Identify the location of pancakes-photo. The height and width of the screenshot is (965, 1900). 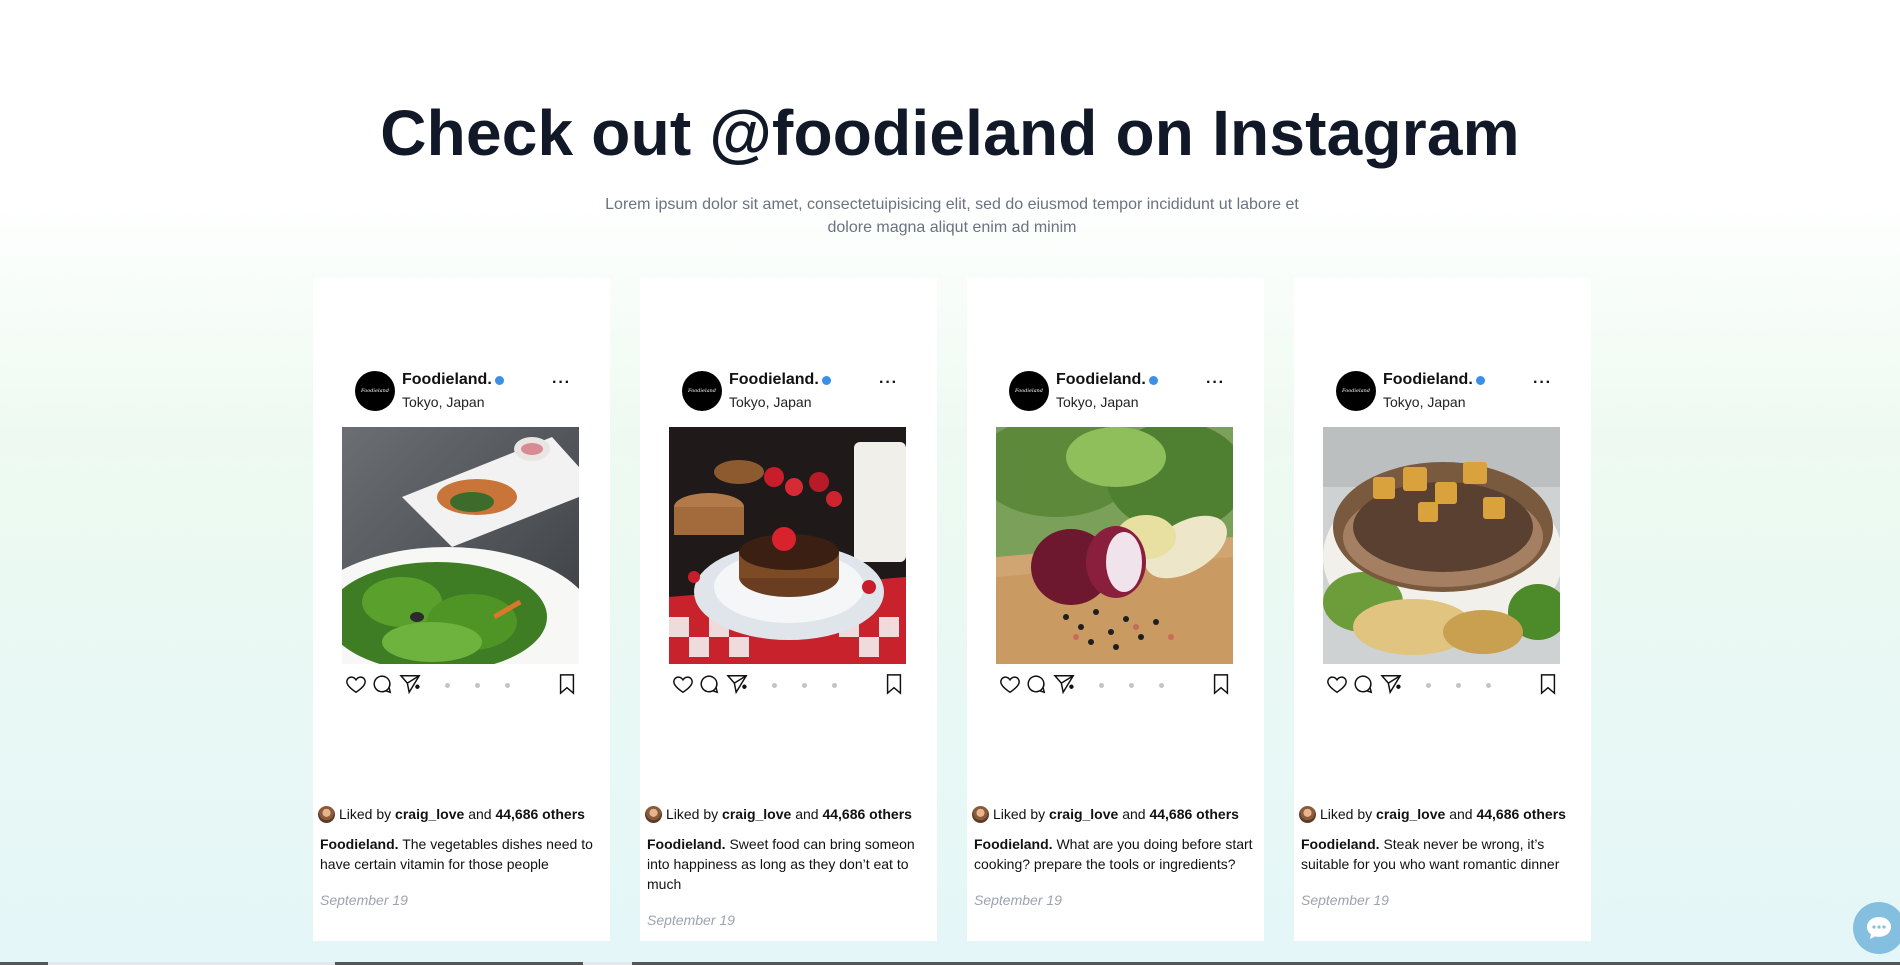
(787, 545).